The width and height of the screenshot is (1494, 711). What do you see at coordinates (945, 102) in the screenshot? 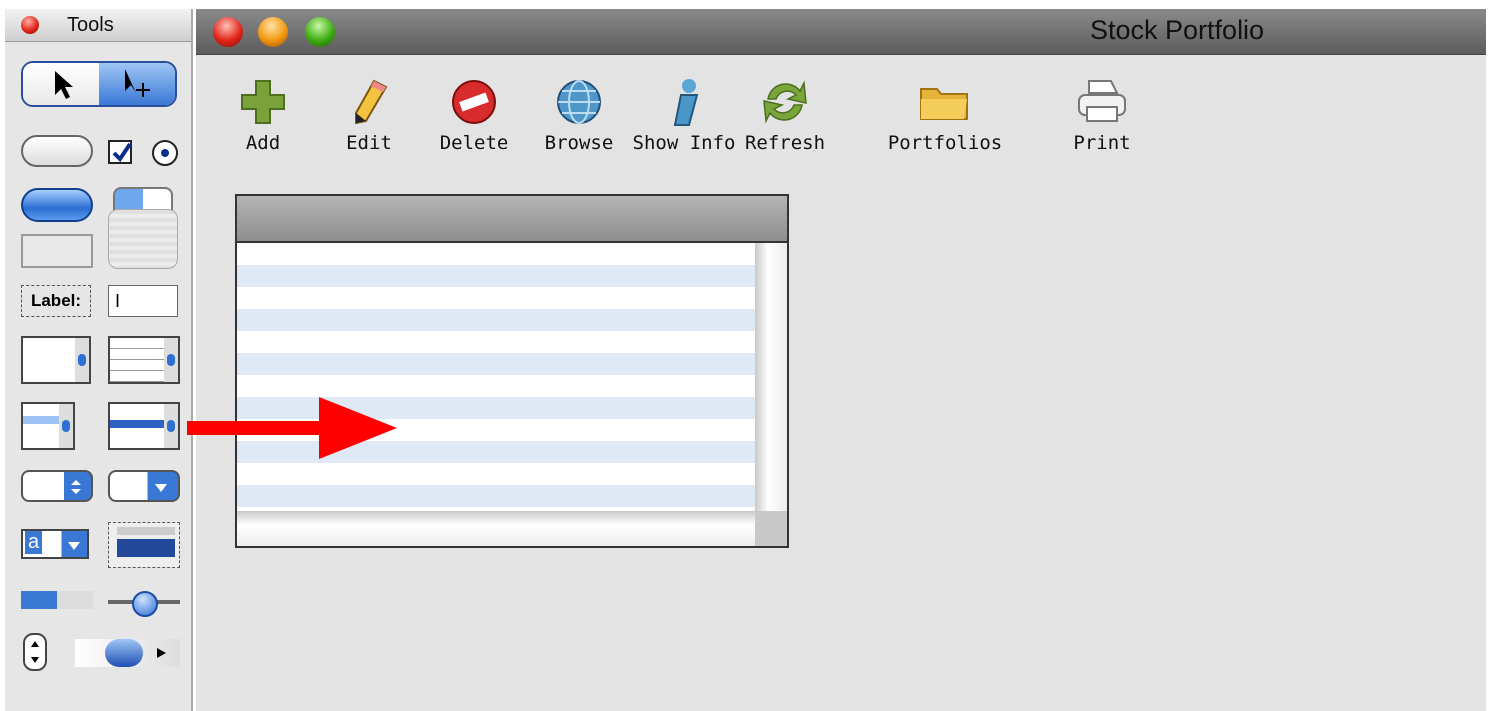
I see `folder-icon` at bounding box center [945, 102].